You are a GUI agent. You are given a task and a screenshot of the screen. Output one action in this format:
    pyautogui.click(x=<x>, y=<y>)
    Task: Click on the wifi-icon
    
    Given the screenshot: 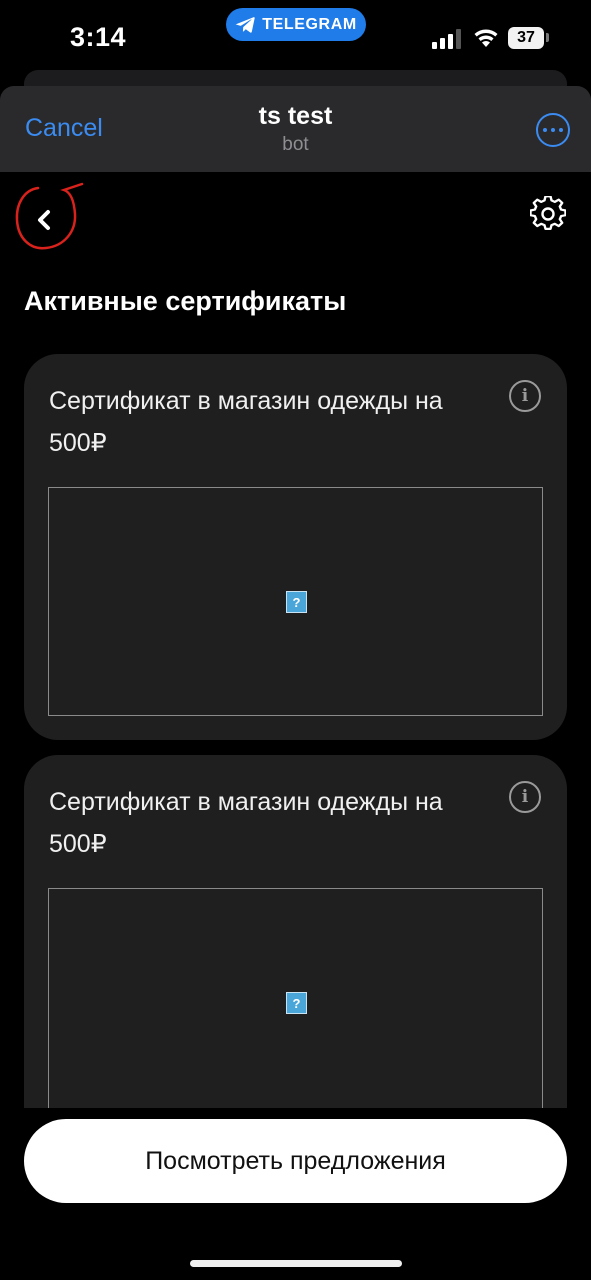 What is the action you would take?
    pyautogui.click(x=486, y=38)
    